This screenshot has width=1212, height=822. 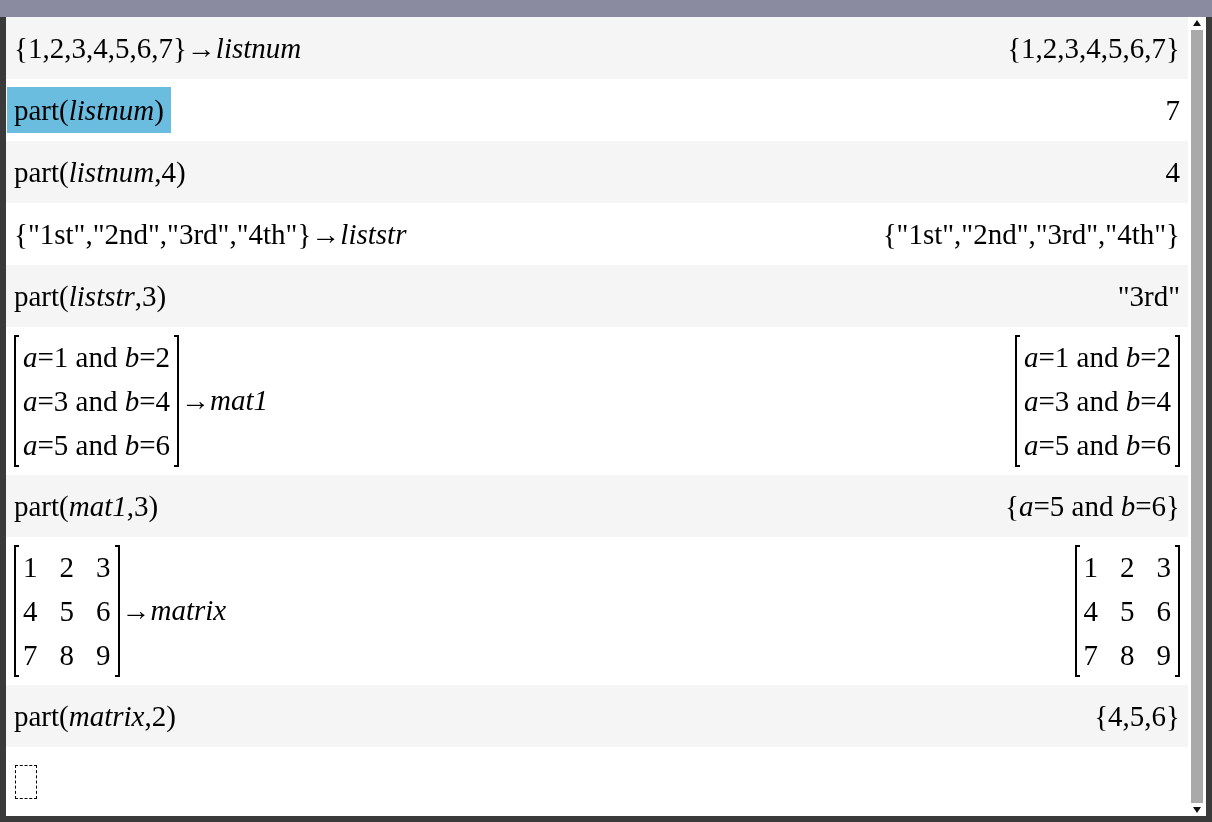 What do you see at coordinates (1137, 716) in the screenshot?
I see `math-result: {4,5,6}` at bounding box center [1137, 716].